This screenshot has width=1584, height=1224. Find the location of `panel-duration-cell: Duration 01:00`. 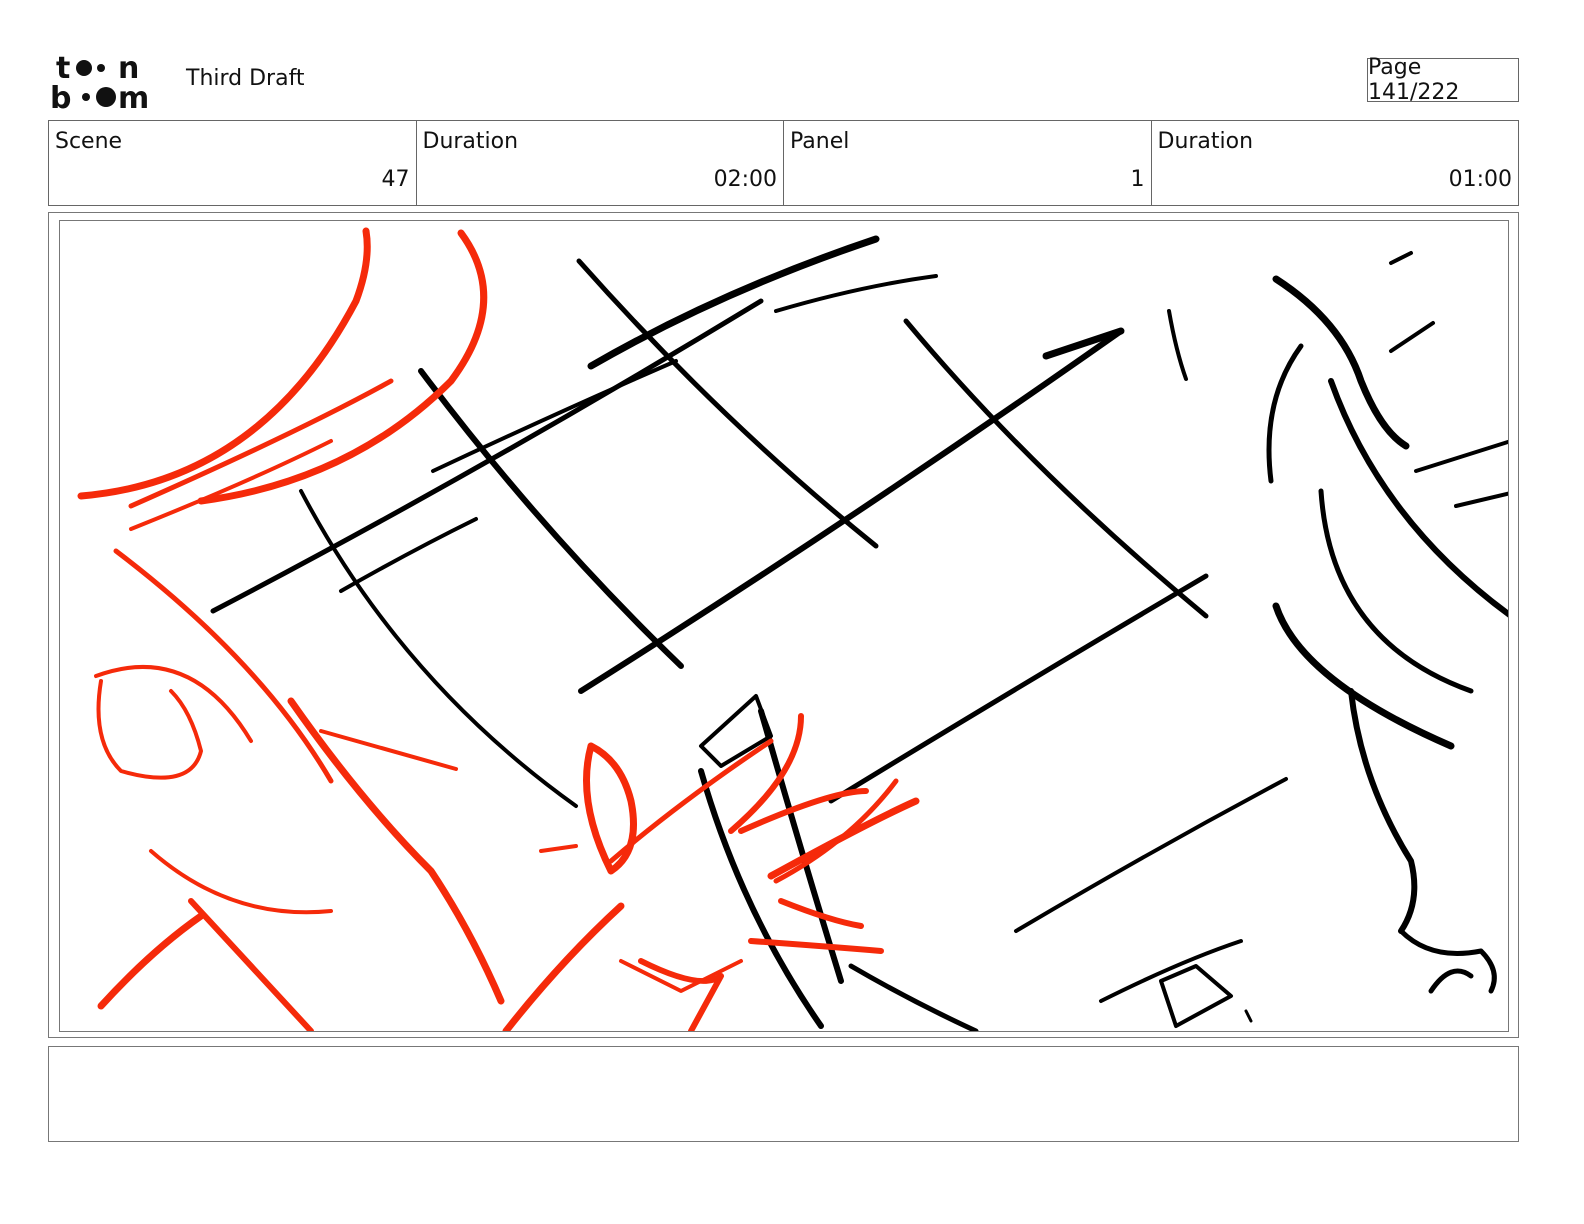

panel-duration-cell: Duration 01:00 is located at coordinates (1335, 163).